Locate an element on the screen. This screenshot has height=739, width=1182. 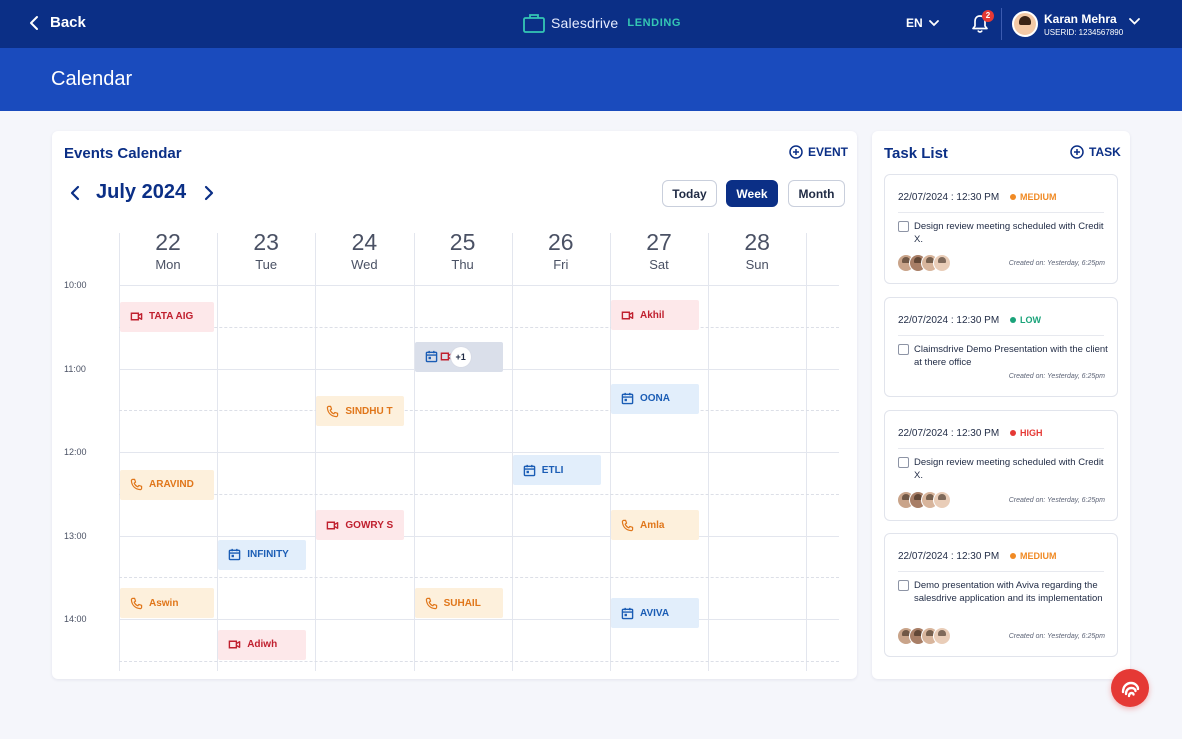
page-title-bar: Calendar is located at coordinates (591, 79).